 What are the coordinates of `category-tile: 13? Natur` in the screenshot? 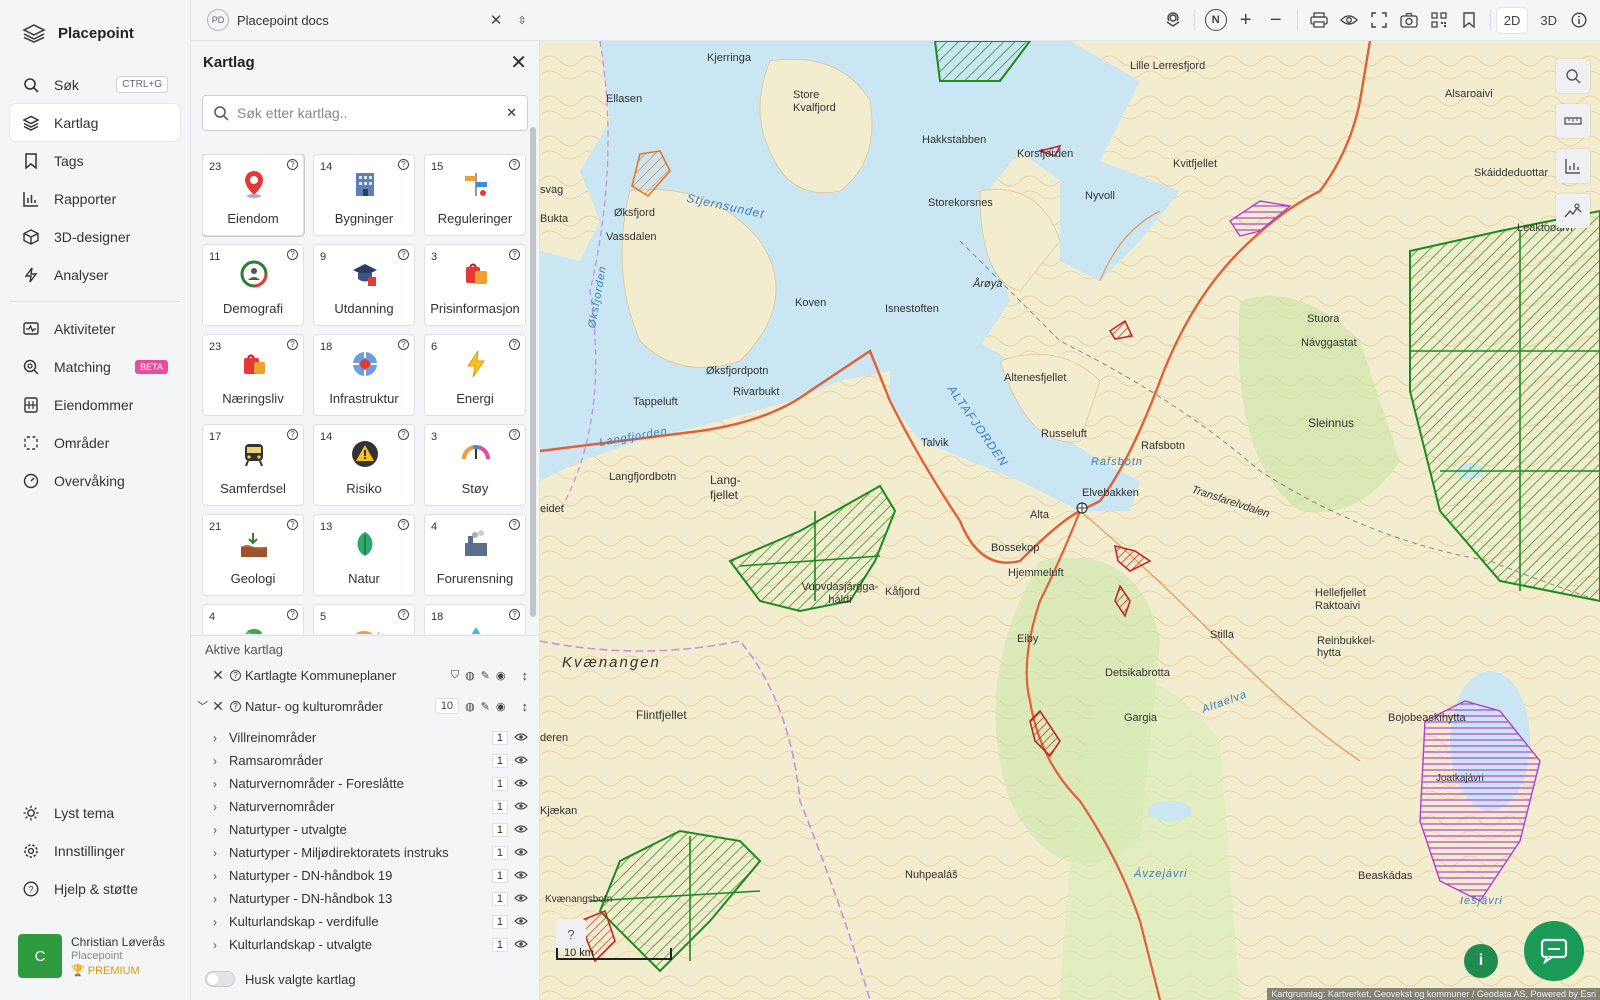 It's located at (364, 555).